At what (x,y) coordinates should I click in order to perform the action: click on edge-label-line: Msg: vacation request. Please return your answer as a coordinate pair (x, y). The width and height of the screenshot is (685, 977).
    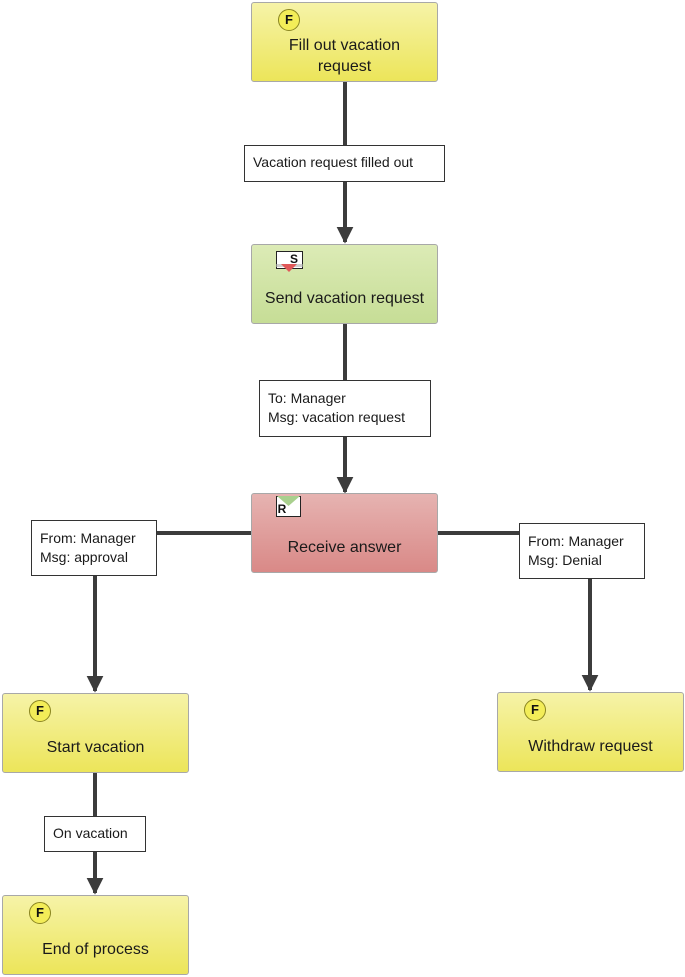
    Looking at the image, I should click on (336, 417).